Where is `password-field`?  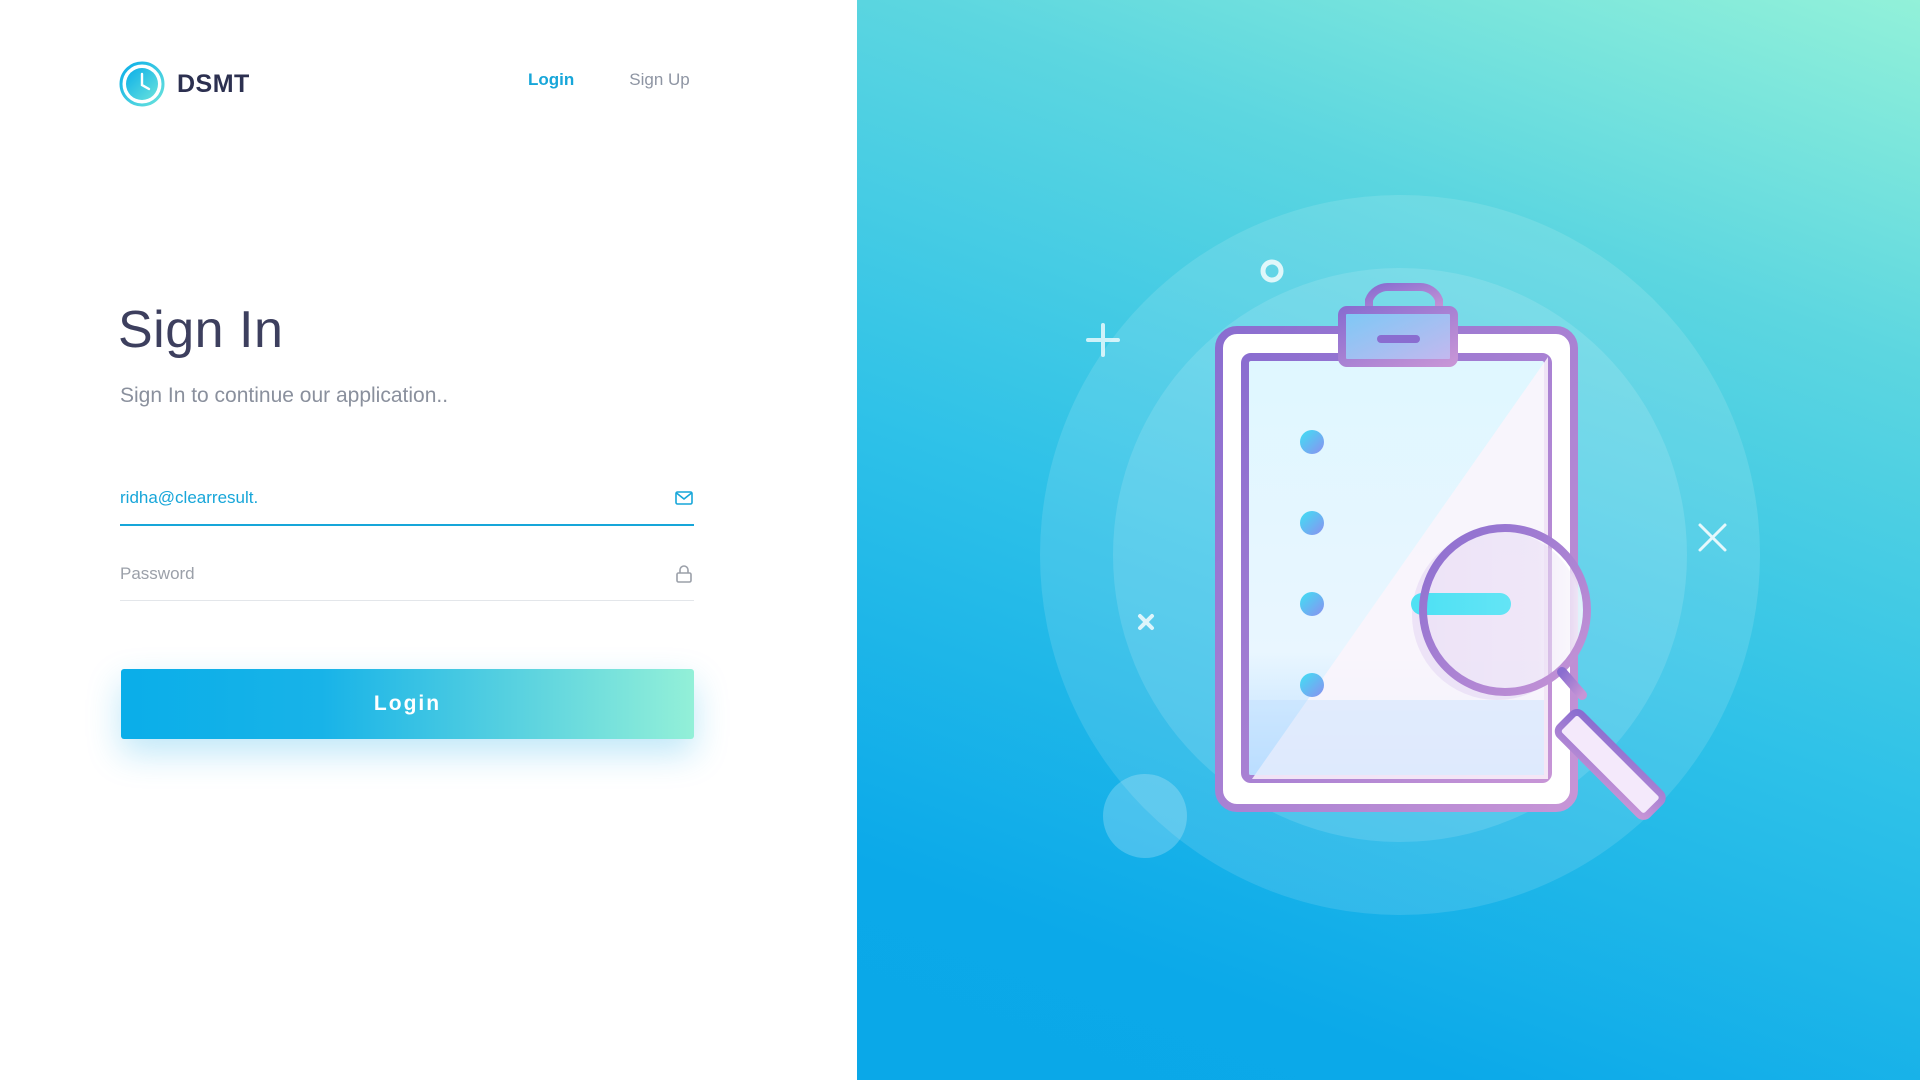 password-field is located at coordinates (407, 577).